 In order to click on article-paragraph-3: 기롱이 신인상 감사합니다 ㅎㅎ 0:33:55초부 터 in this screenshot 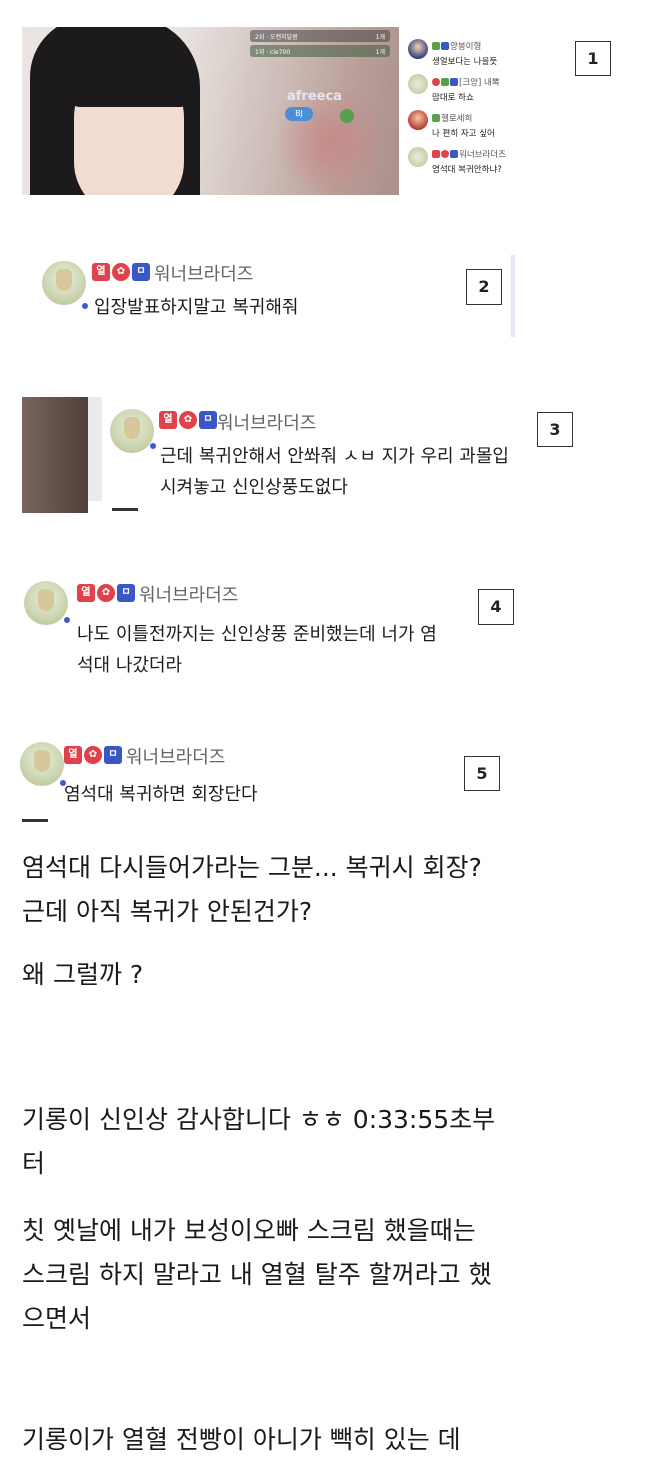, I will do `click(259, 1141)`.